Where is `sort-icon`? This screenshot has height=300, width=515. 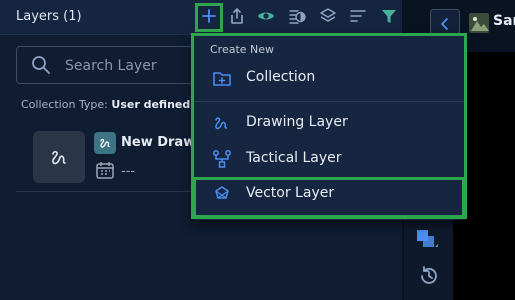
sort-icon is located at coordinates (358, 16).